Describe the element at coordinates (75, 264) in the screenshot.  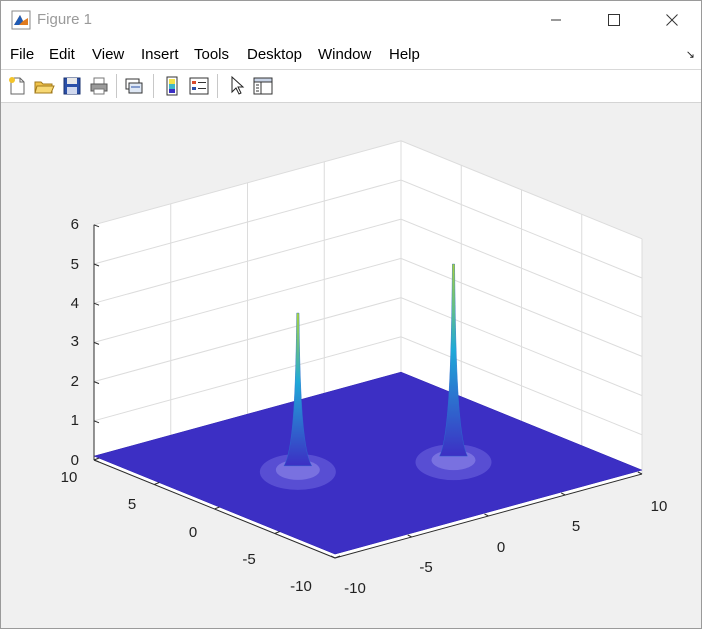
I see `z-tick-label: 5` at that location.